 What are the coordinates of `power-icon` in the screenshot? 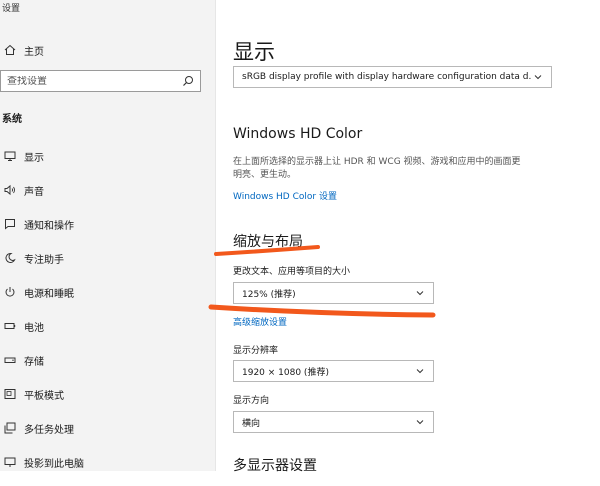 It's located at (10, 292).